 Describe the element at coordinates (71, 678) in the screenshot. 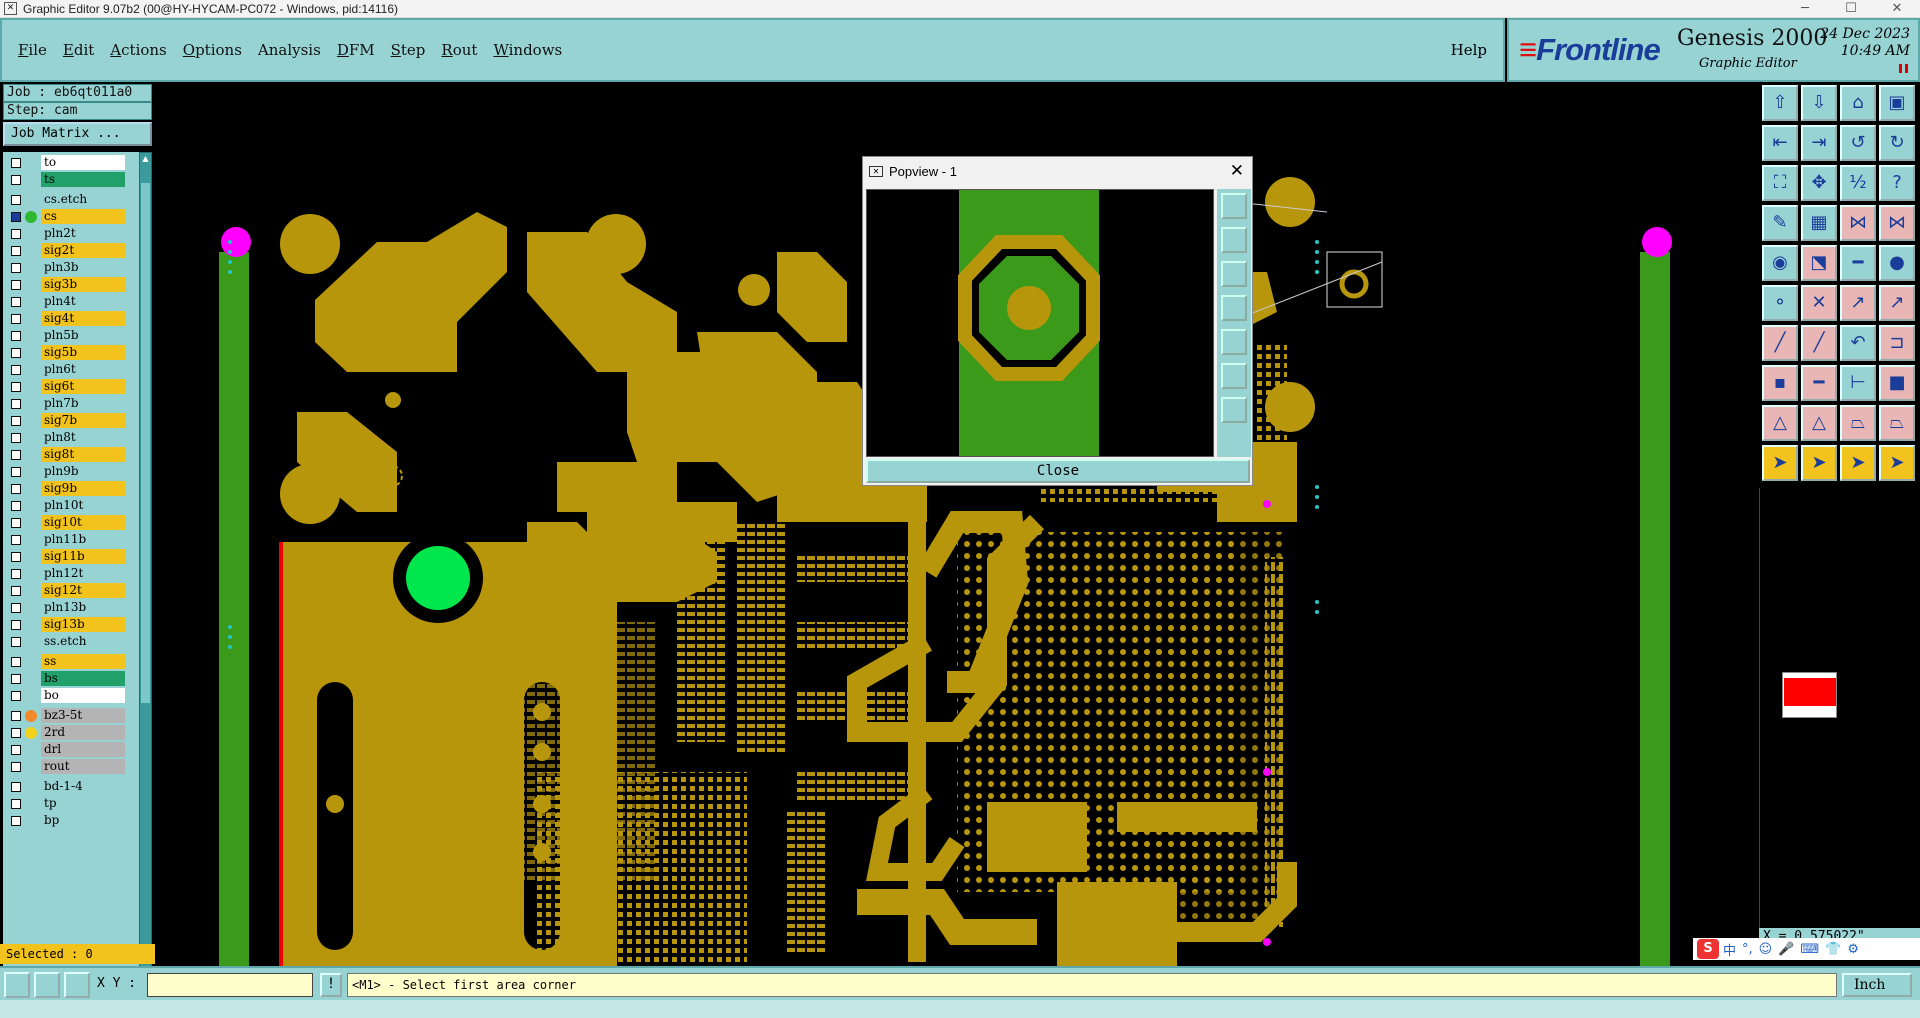

I see `layer-row-bs: bs` at that location.